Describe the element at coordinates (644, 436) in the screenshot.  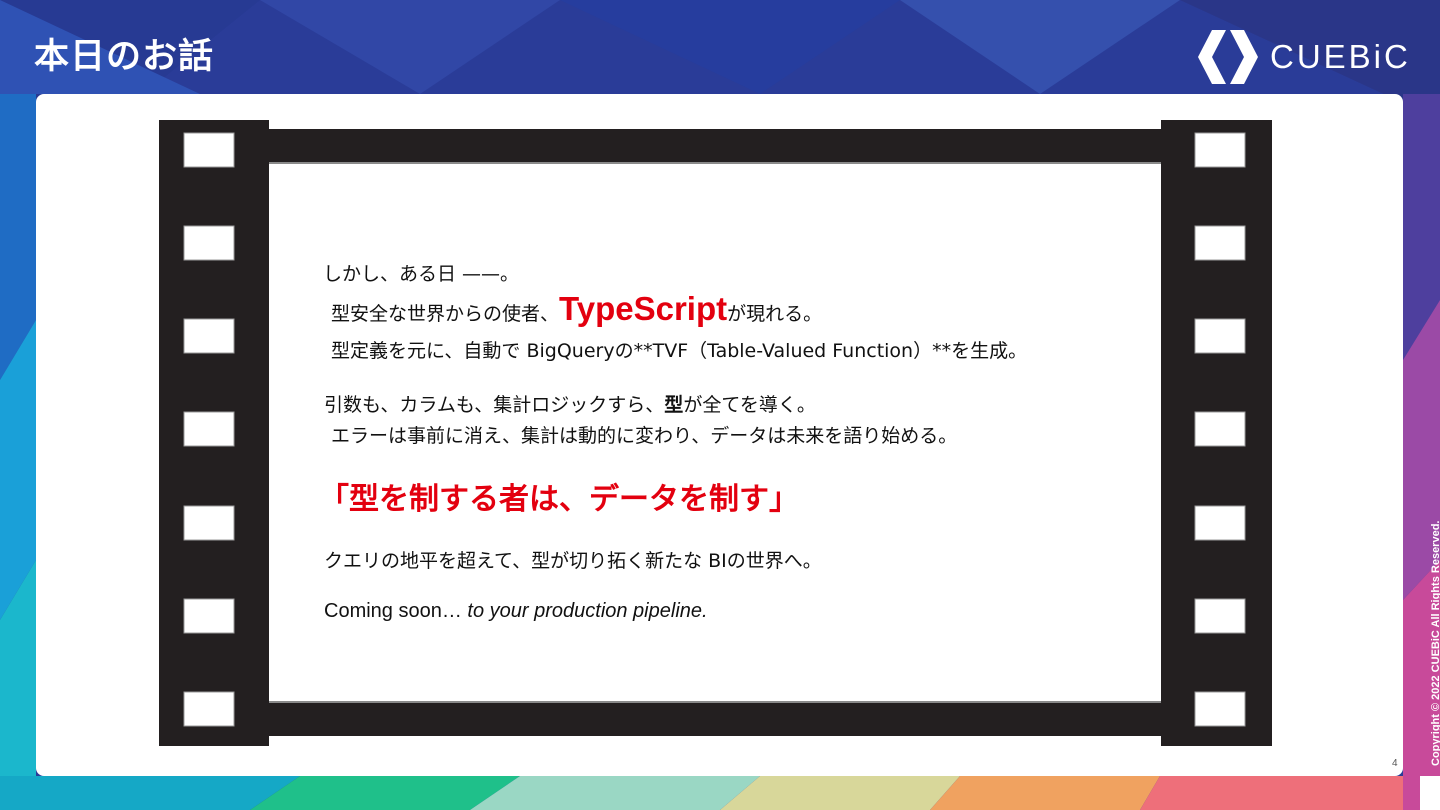
I see `story-line-5: エラーは事前に消え、集計は動的に変わり、データは未来を語り始める。` at that location.